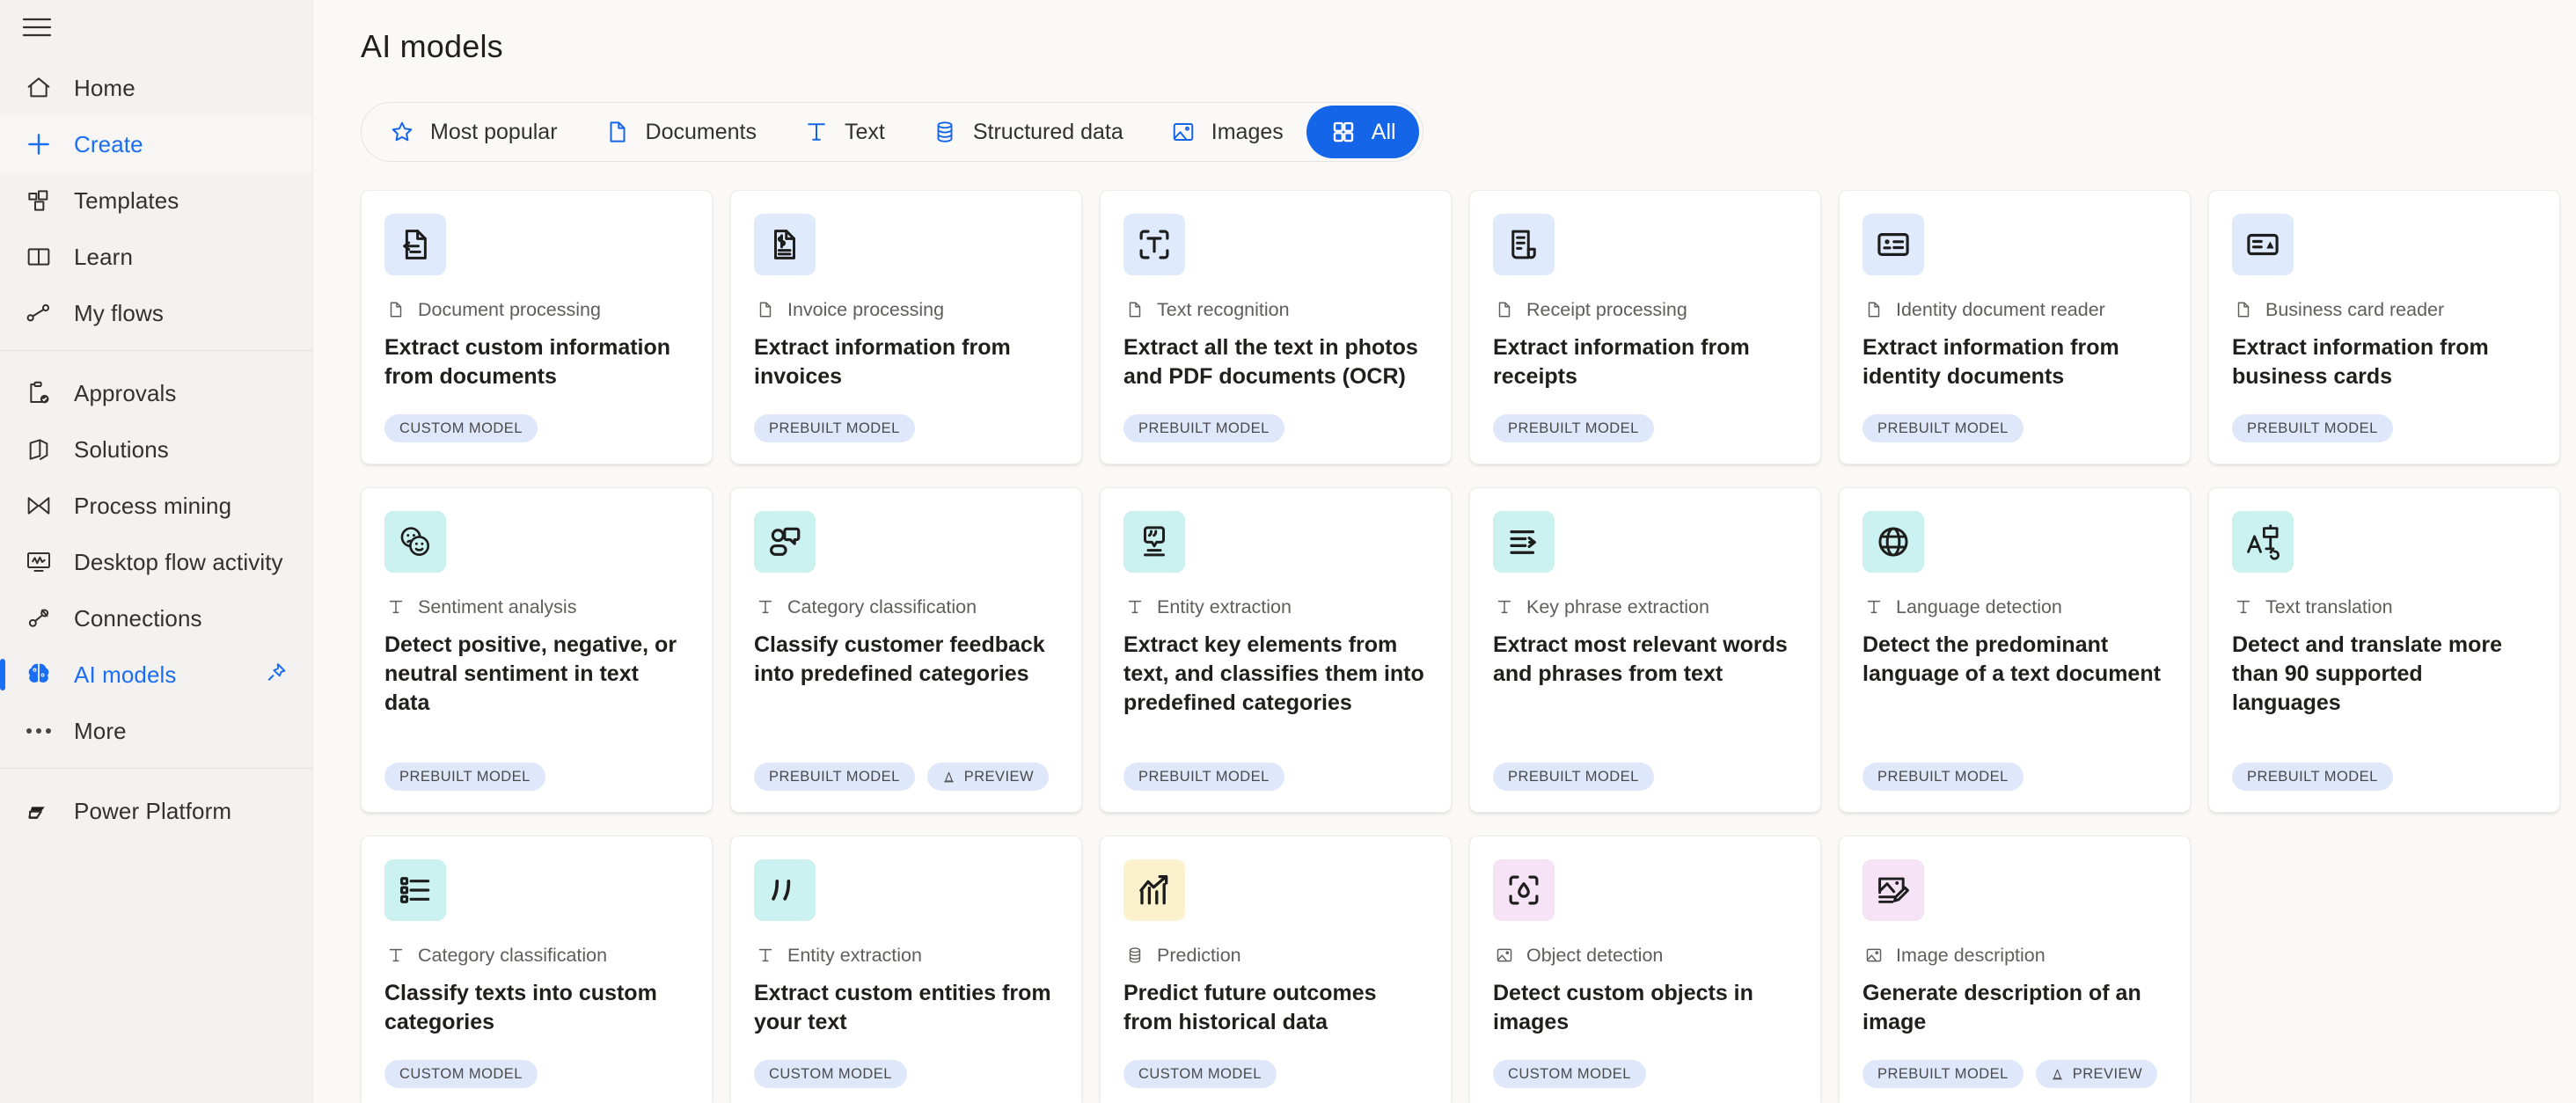  What do you see at coordinates (156, 257) in the screenshot?
I see `sidebar-item-learn: Learn` at bounding box center [156, 257].